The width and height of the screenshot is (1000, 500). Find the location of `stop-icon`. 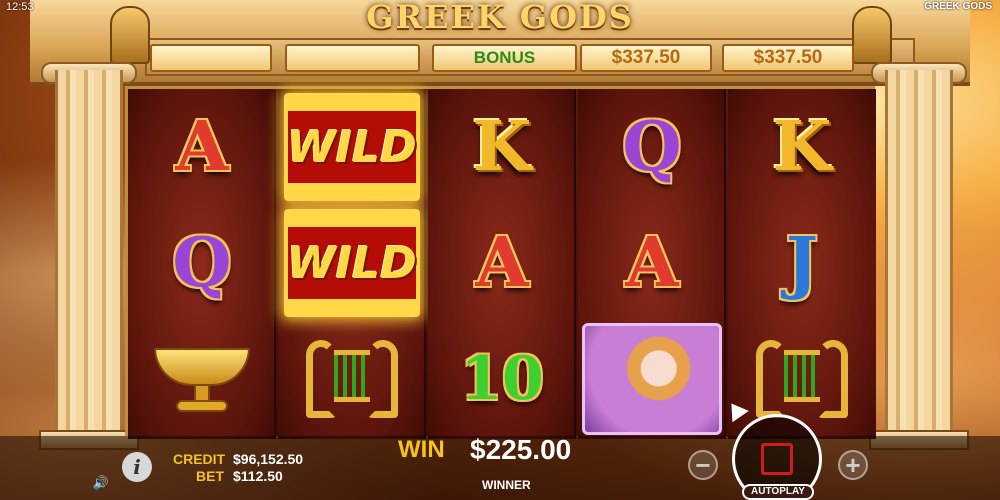

stop-icon is located at coordinates (777, 459).